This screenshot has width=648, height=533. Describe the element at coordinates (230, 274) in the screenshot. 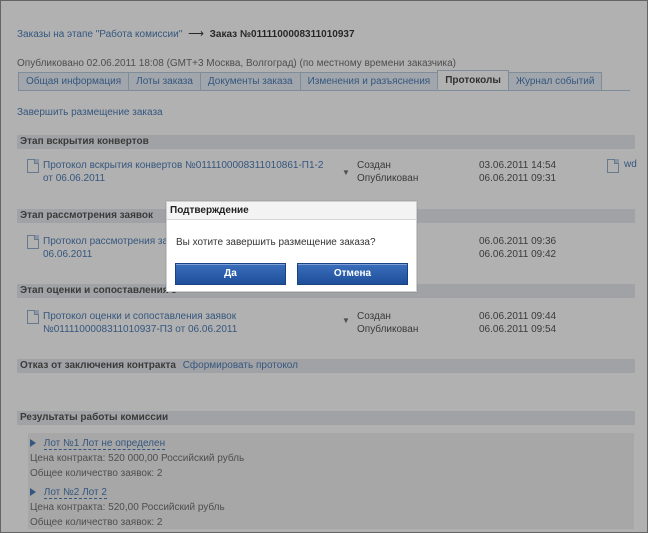

I see `confirm-yes-button: Да` at that location.